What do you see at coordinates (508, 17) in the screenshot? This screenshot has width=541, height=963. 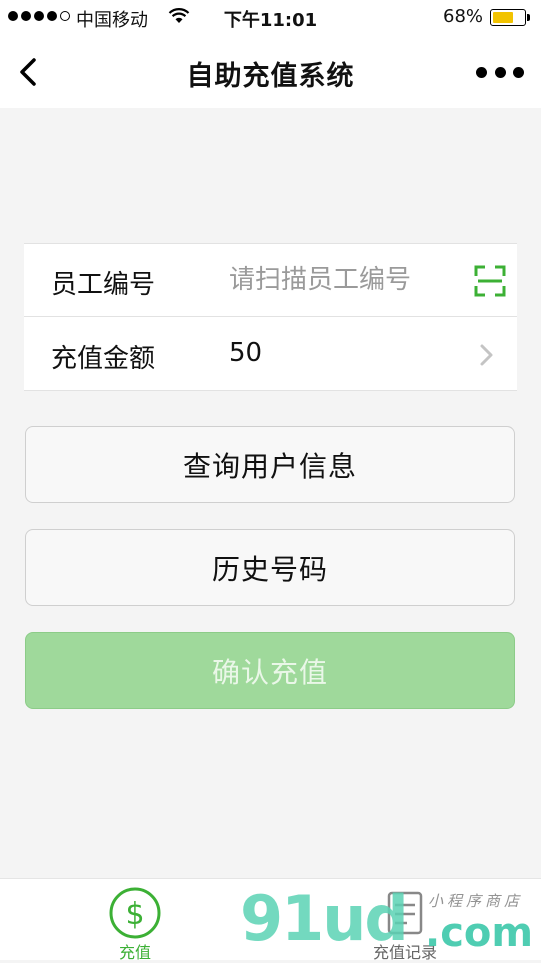 I see `battery-icon` at bounding box center [508, 17].